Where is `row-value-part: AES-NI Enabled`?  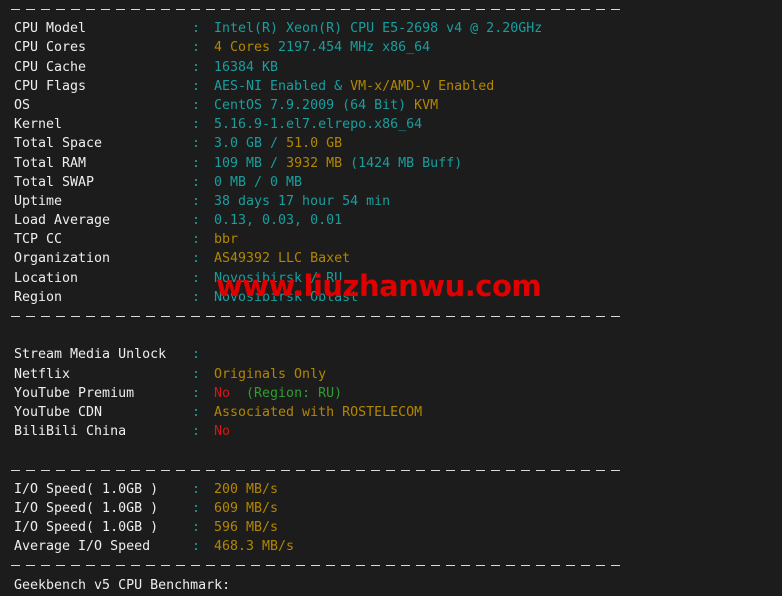 row-value-part: AES-NI Enabled is located at coordinates (270, 86).